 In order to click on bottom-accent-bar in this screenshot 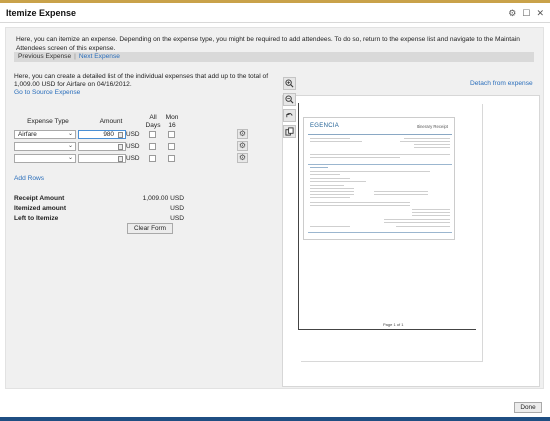, I will do `click(275, 419)`.